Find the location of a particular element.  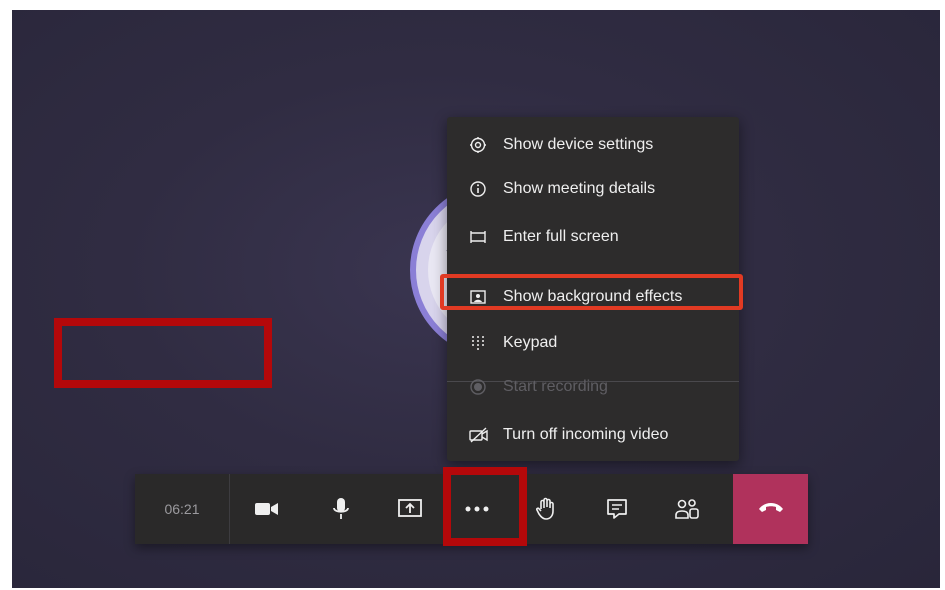

raise-hand-icon is located at coordinates (547, 509).